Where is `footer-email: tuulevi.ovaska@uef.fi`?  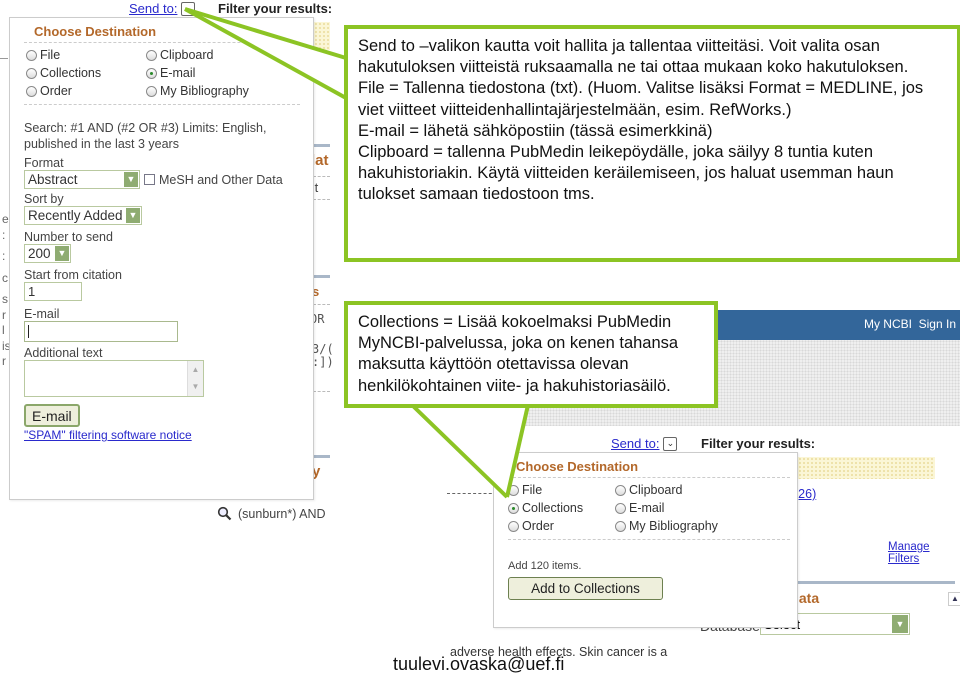 footer-email: tuulevi.ovaska@uef.fi is located at coordinates (479, 664).